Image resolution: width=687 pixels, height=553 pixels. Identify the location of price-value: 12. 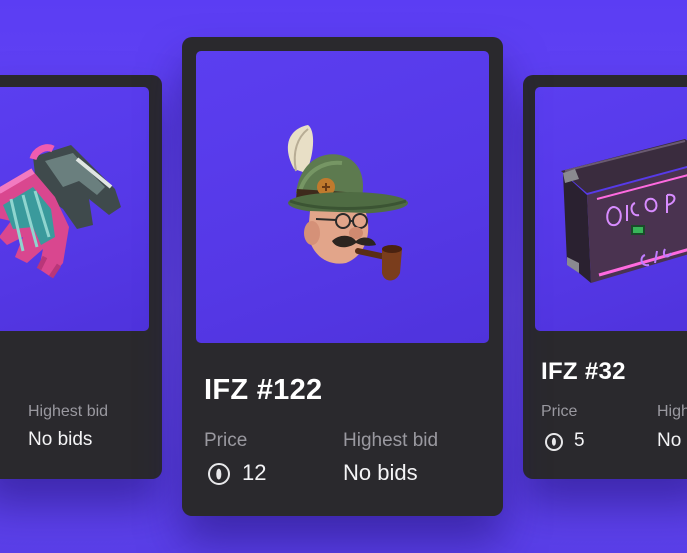
(254, 472).